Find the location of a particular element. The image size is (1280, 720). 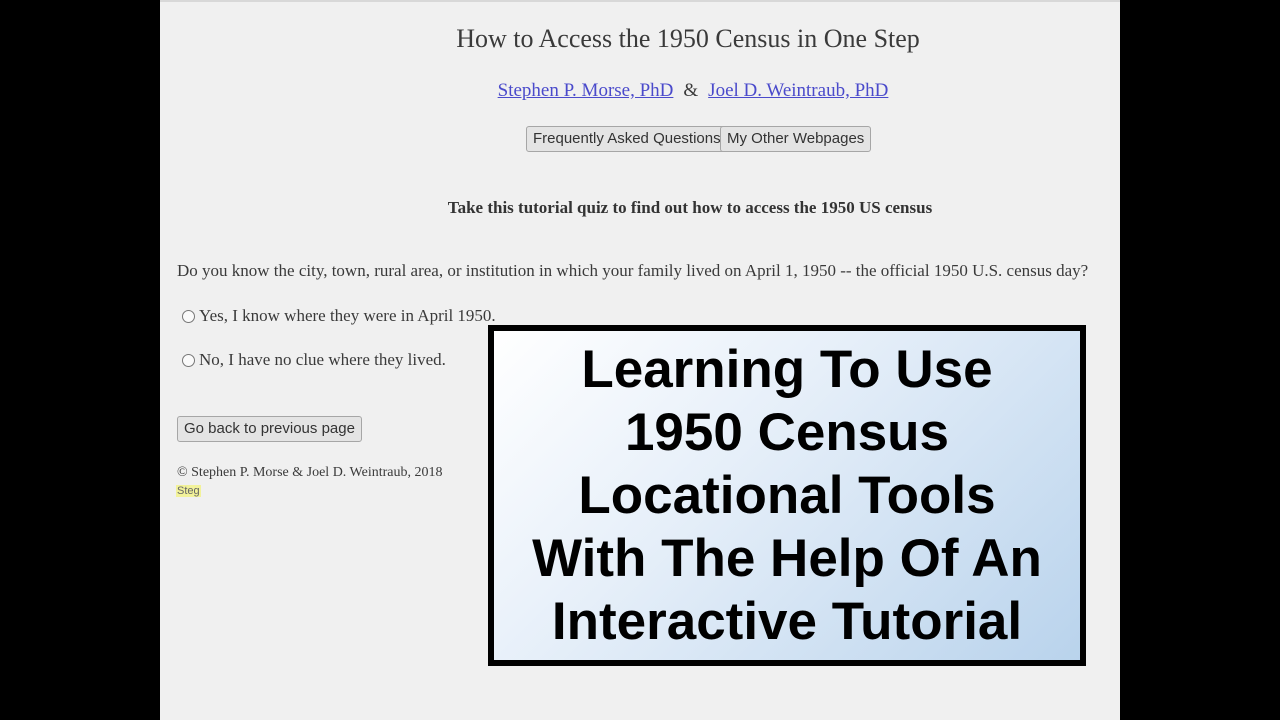

steg-badge: Steg is located at coordinates (188, 491).